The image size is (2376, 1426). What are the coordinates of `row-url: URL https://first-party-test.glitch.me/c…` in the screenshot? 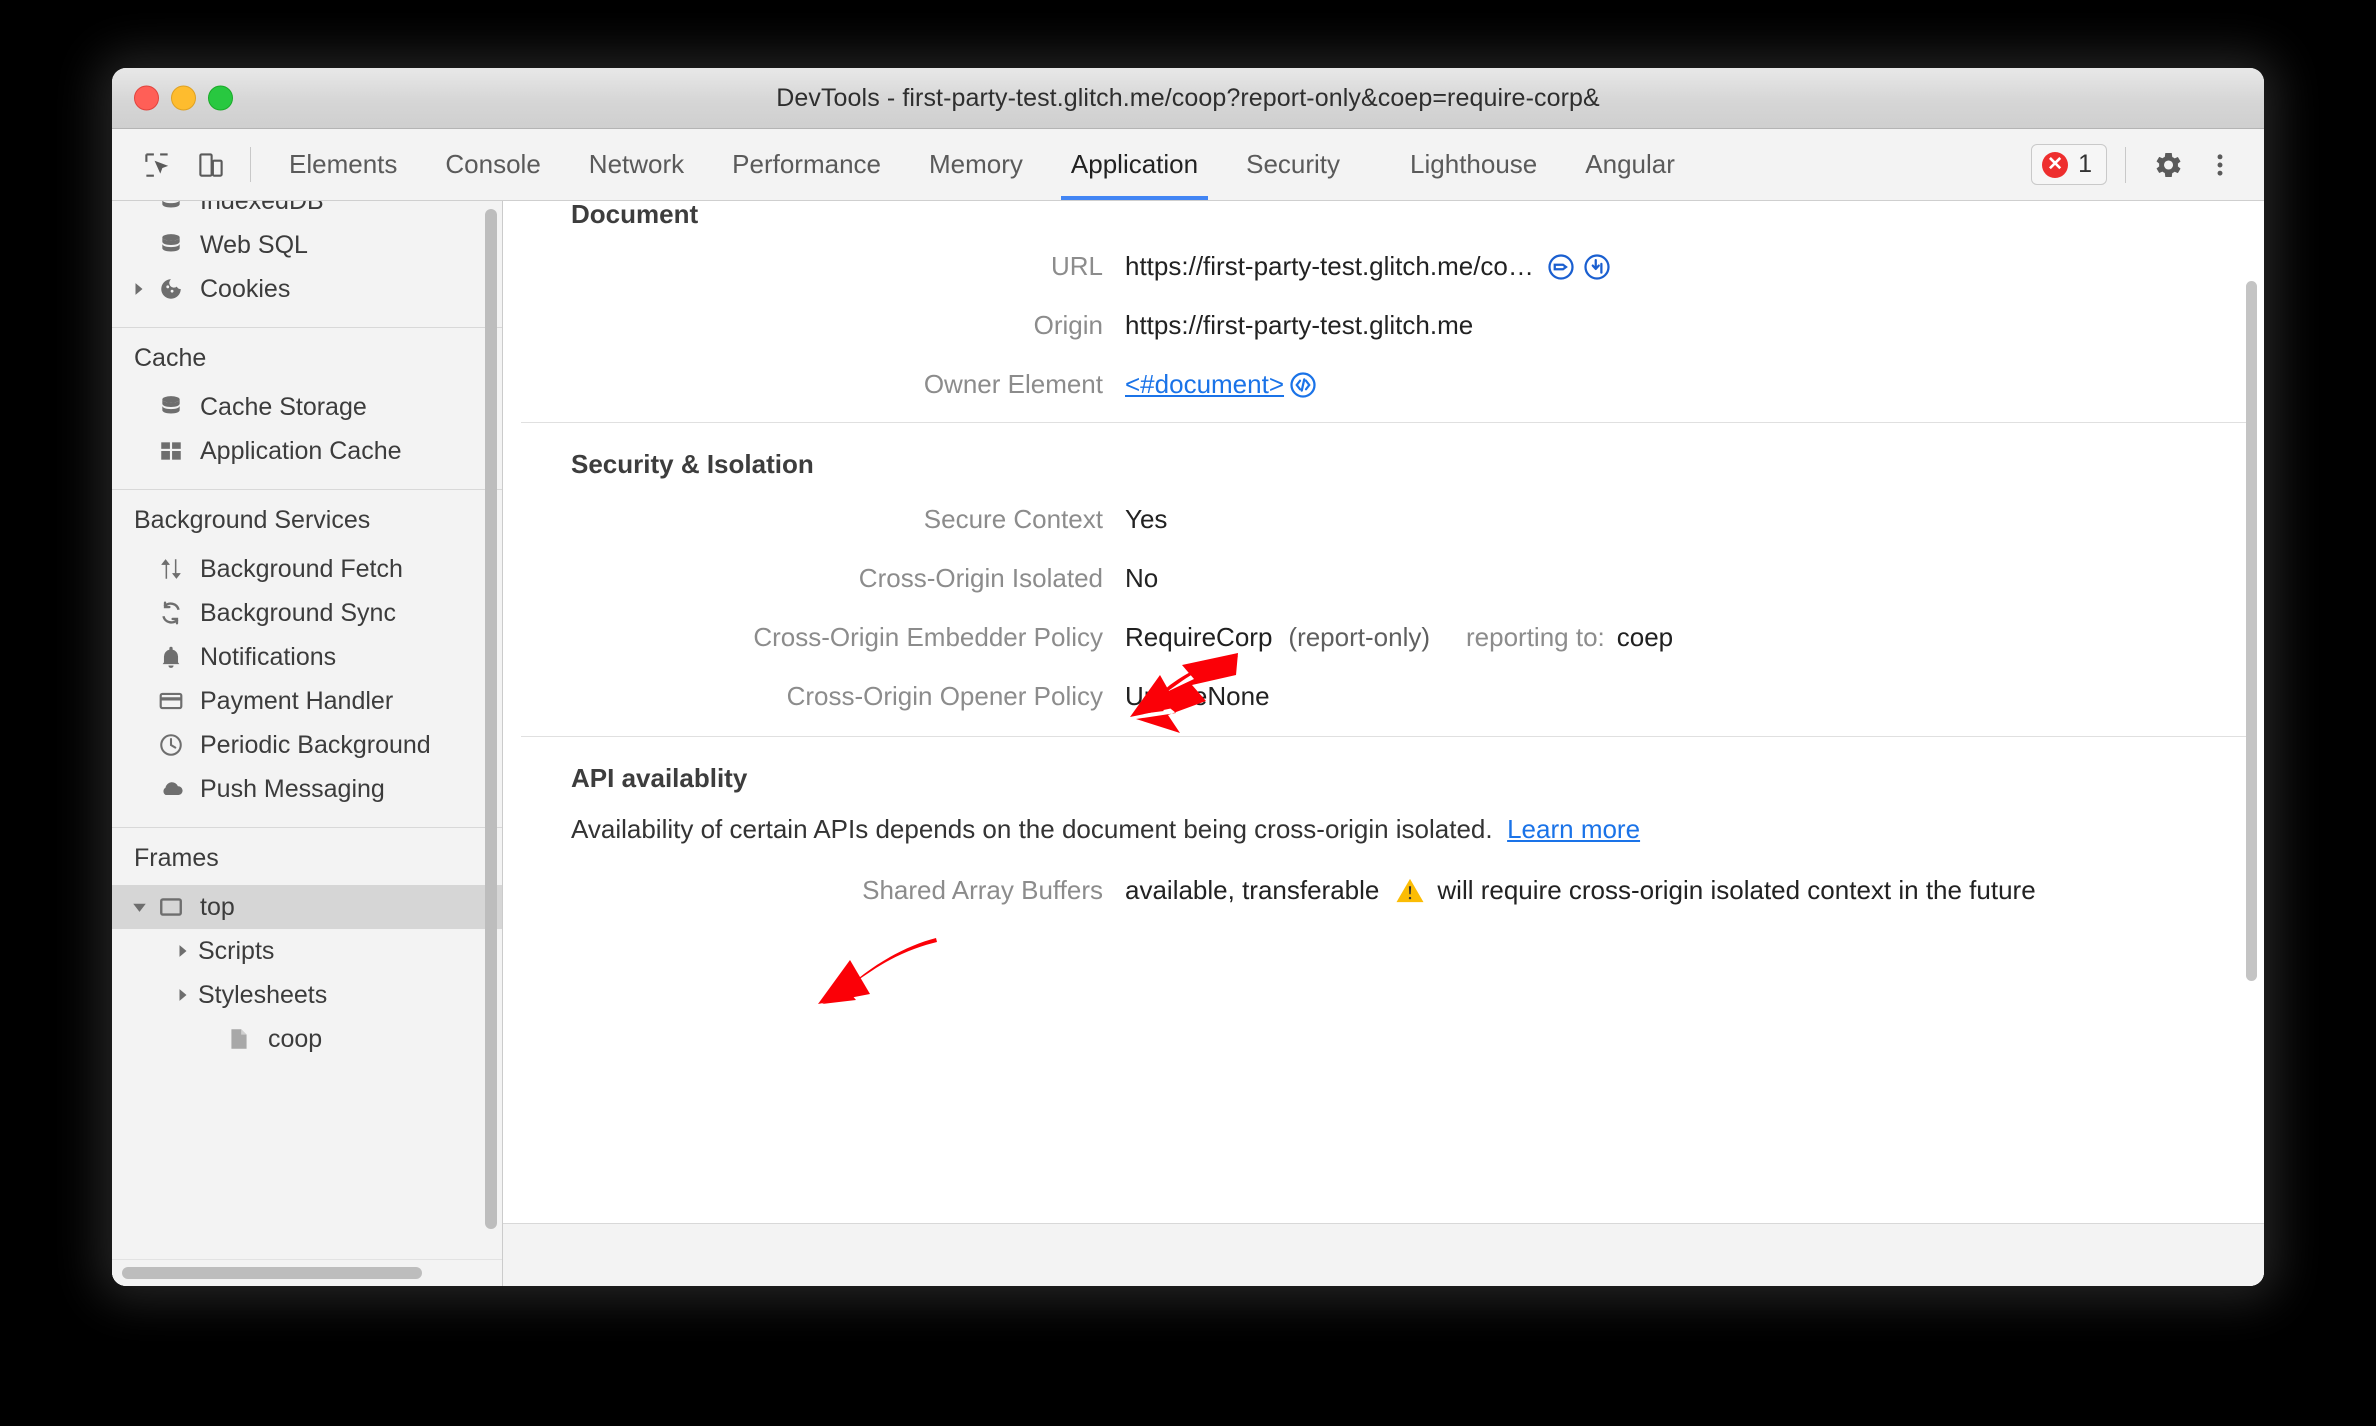 It's located at (1383, 260).